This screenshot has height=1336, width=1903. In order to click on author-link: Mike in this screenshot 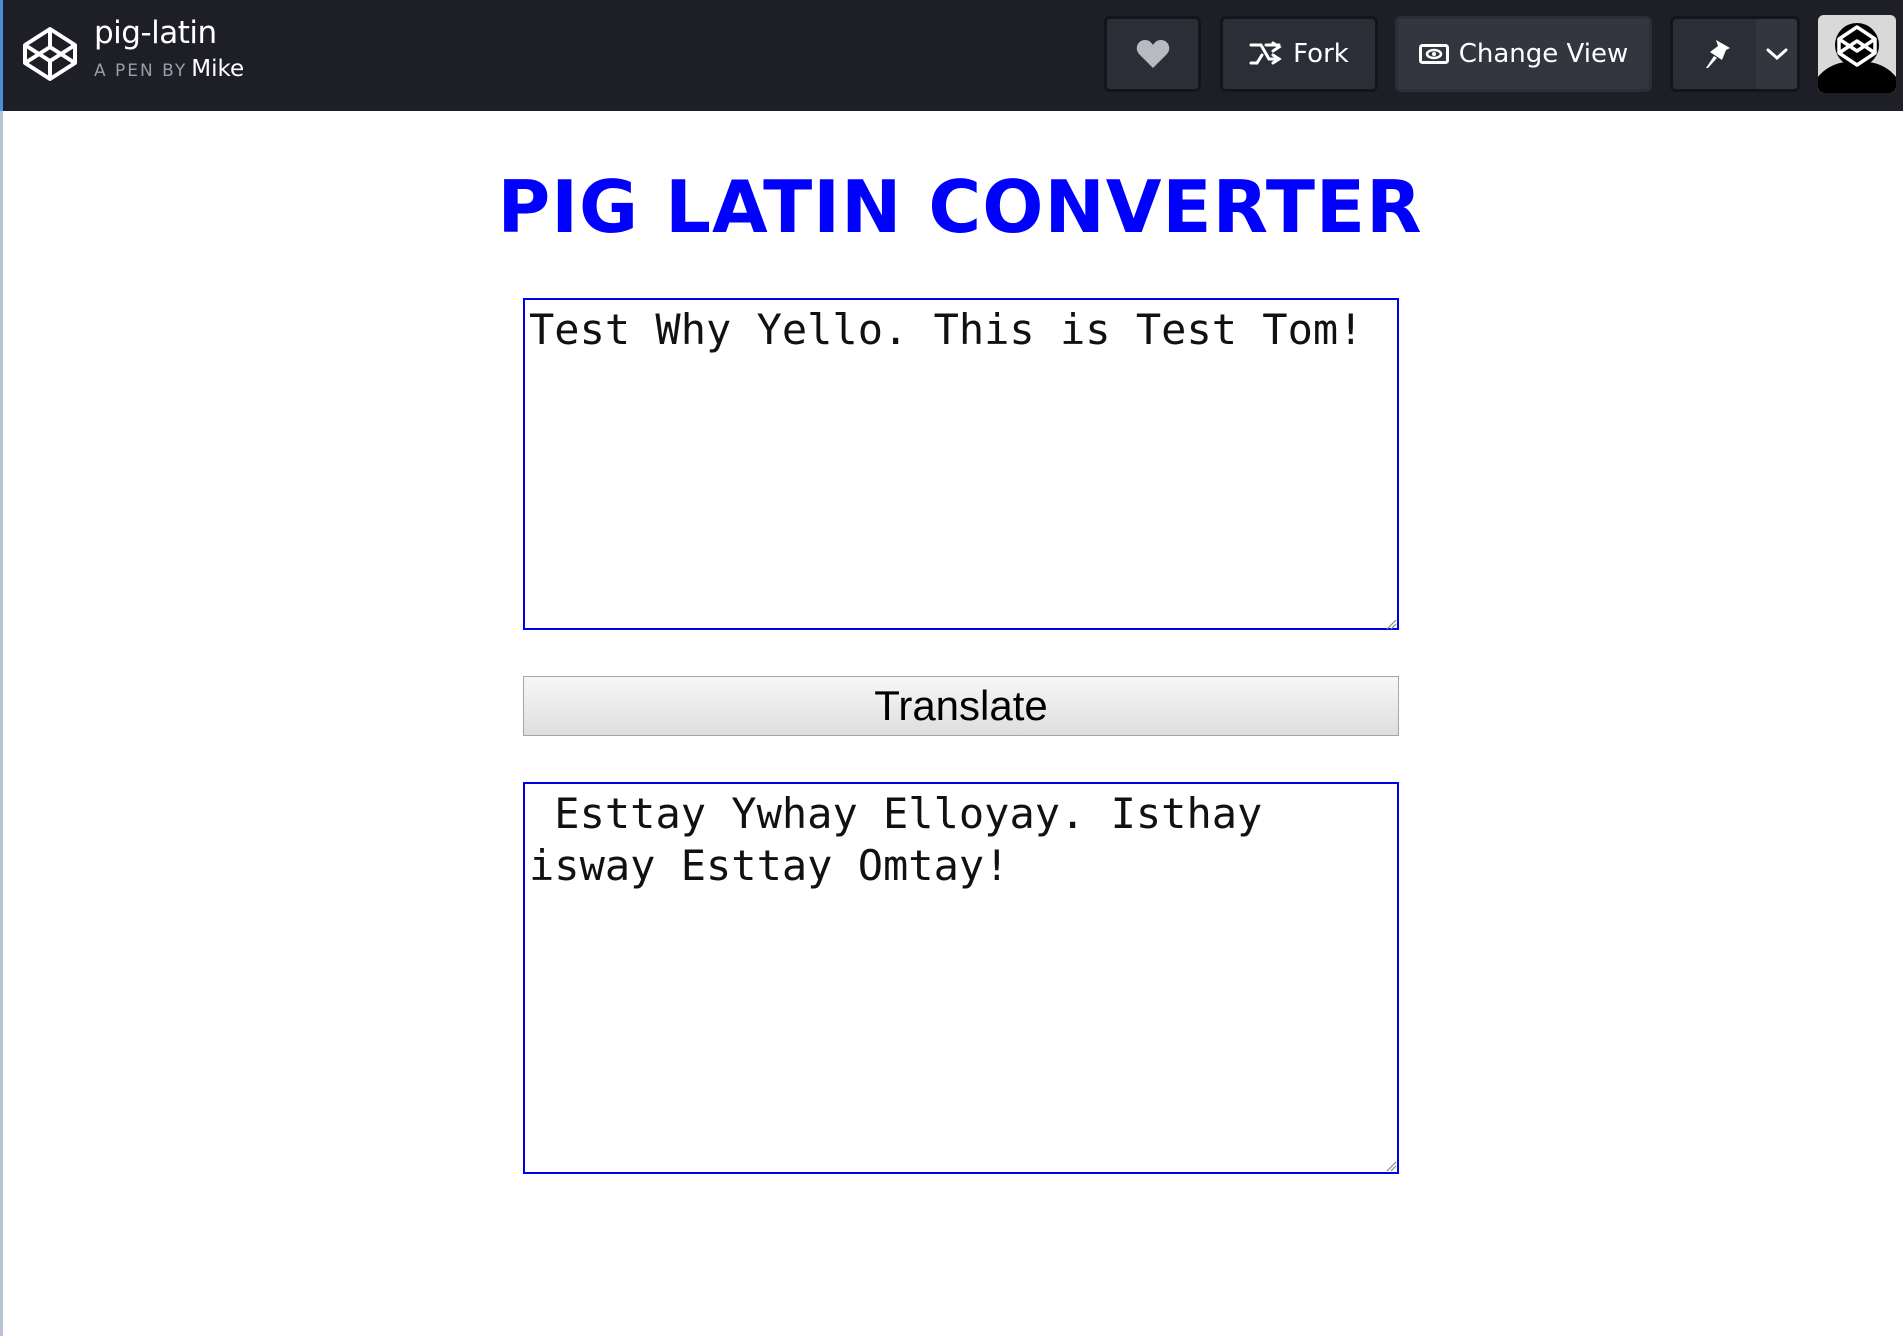, I will do `click(217, 69)`.